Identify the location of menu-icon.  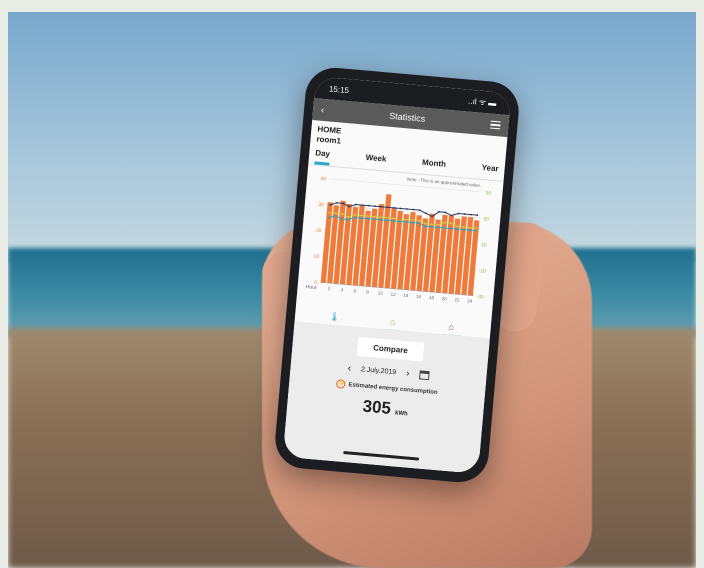
(495, 124).